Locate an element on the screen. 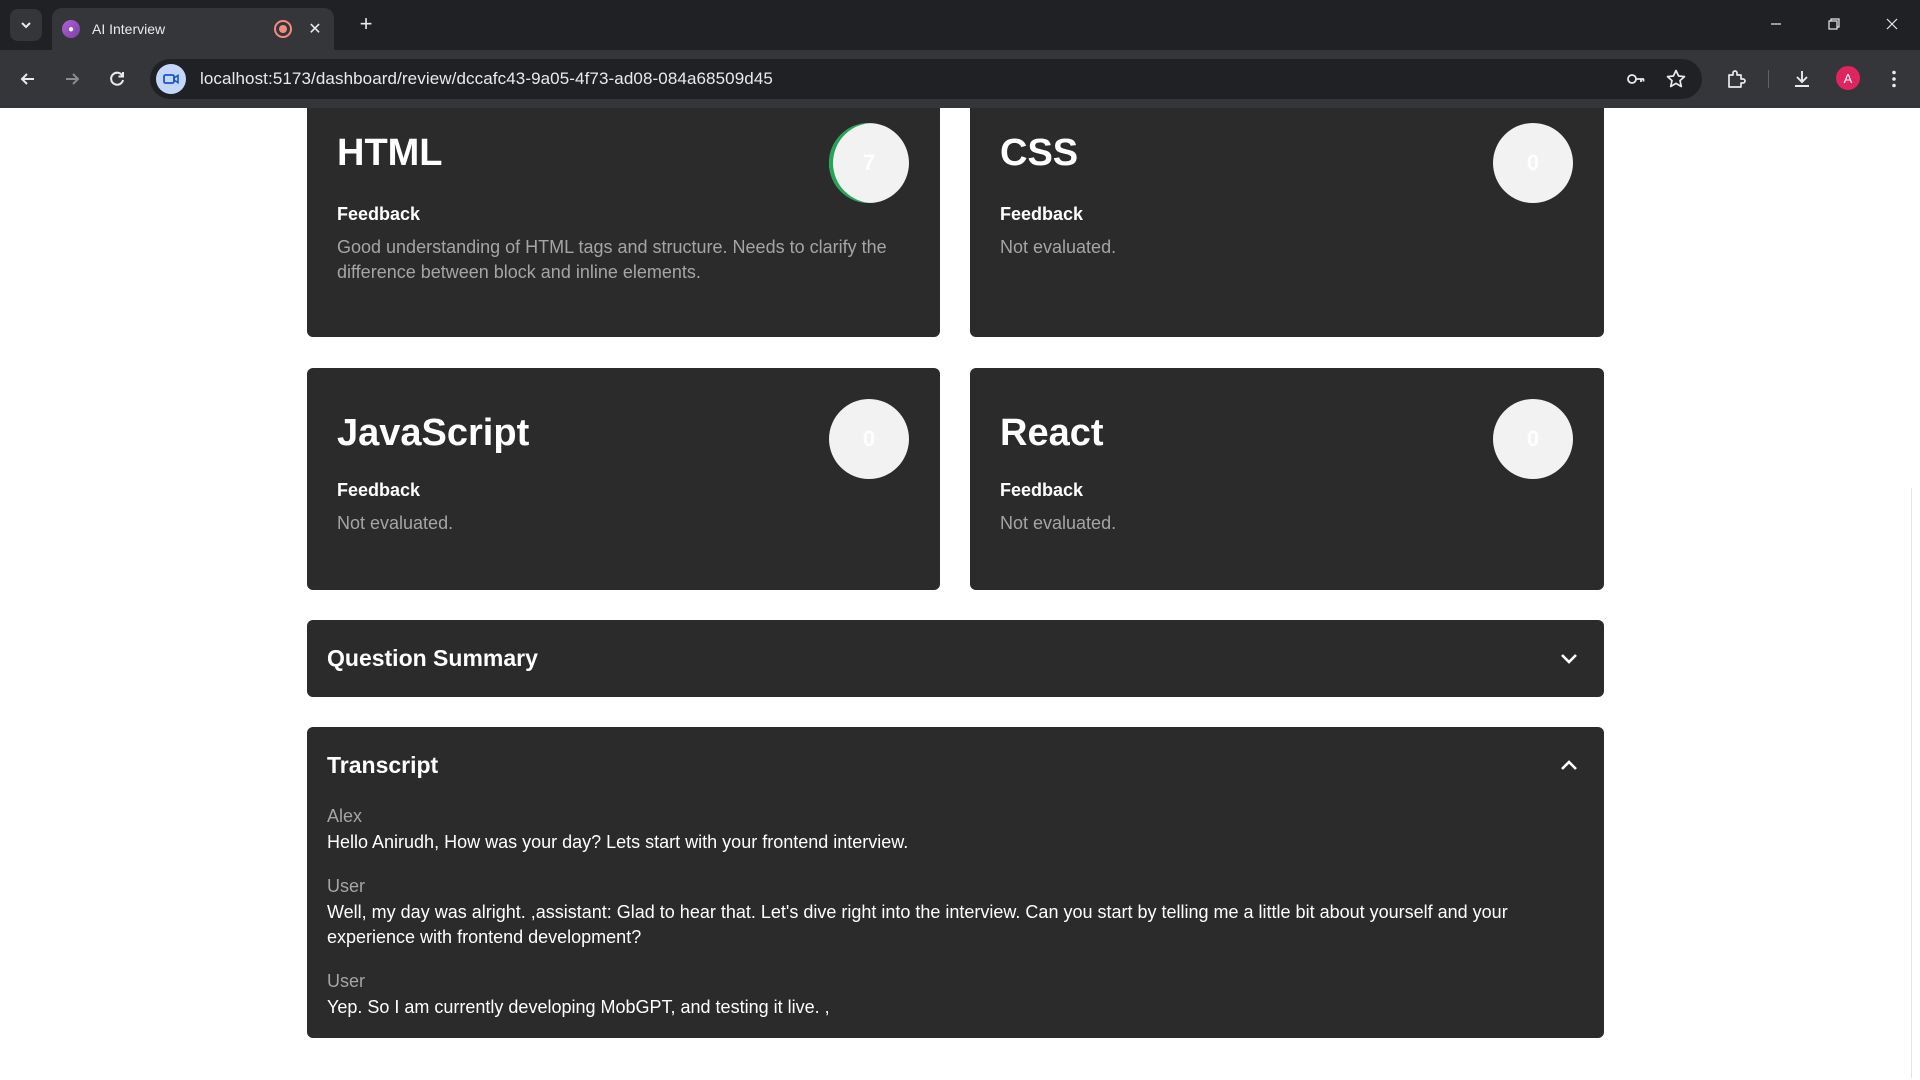 This screenshot has width=1920, height=1080. download-icon is located at coordinates (1802, 79).